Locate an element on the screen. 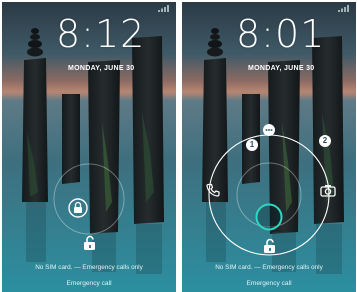 The height and width of the screenshot is (292, 357). more-icon is located at coordinates (269, 130).